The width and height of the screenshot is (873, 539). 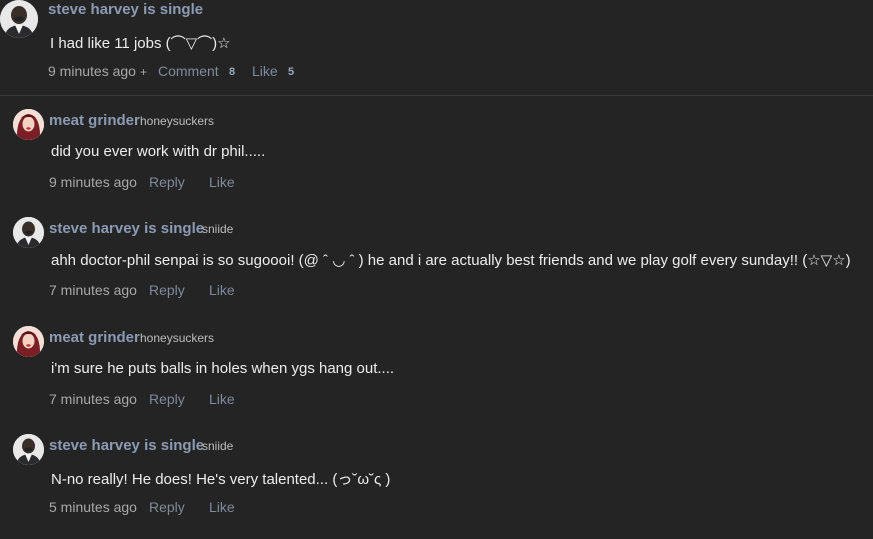 I want to click on comment-author: steve harvey is single, so click(x=125, y=9).